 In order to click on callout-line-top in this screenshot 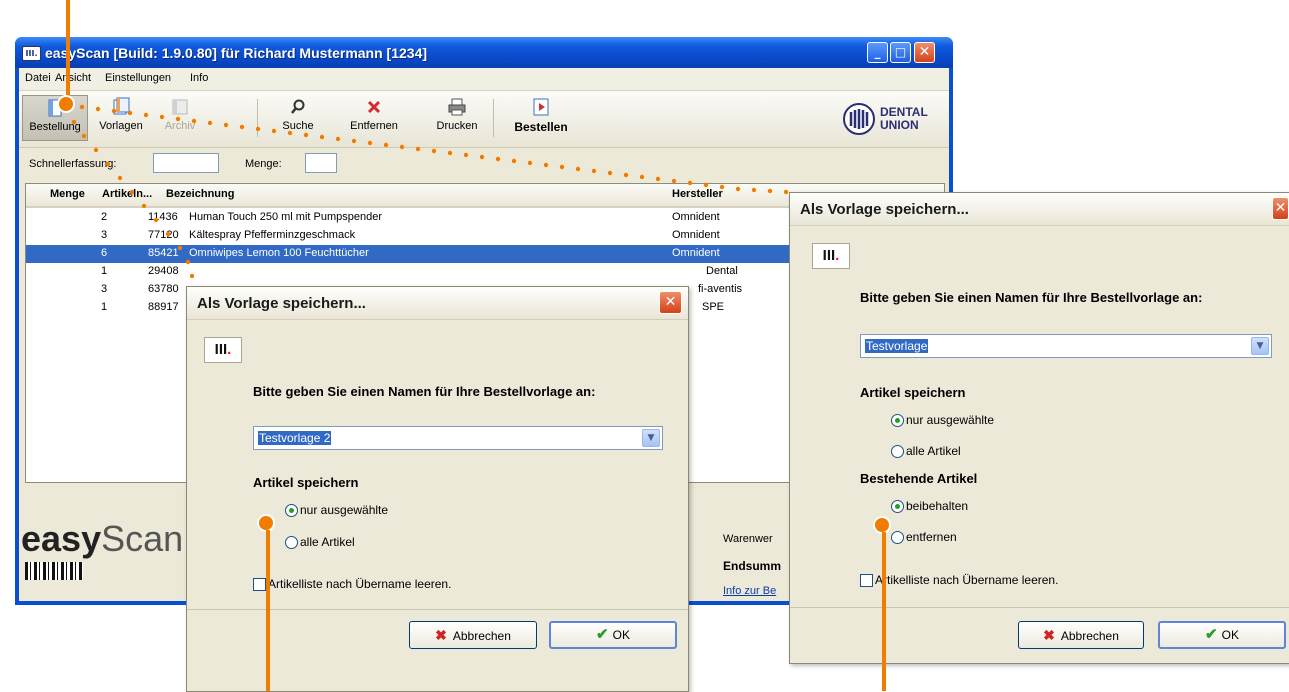, I will do `click(68, 48)`.